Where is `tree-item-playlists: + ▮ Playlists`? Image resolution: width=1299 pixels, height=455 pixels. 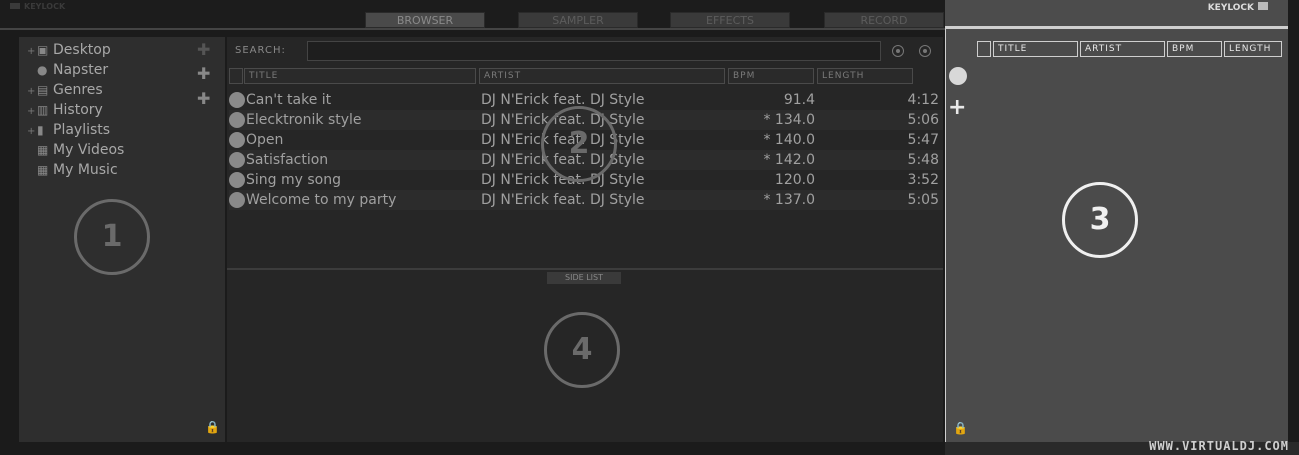 tree-item-playlists: + ▮ Playlists is located at coordinates (68, 132).